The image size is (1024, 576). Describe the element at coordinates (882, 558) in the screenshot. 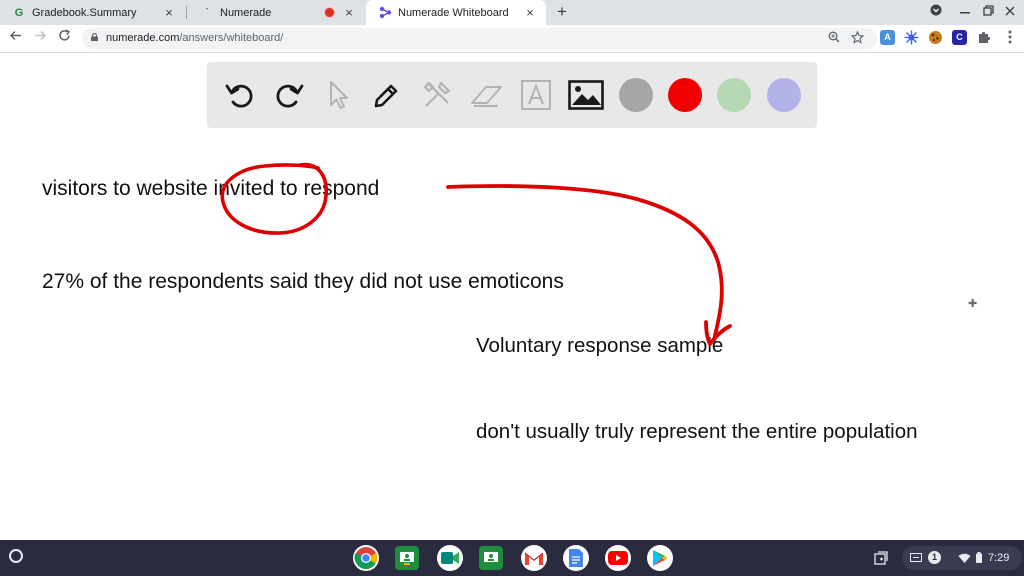

I see `holding-space-icon` at that location.